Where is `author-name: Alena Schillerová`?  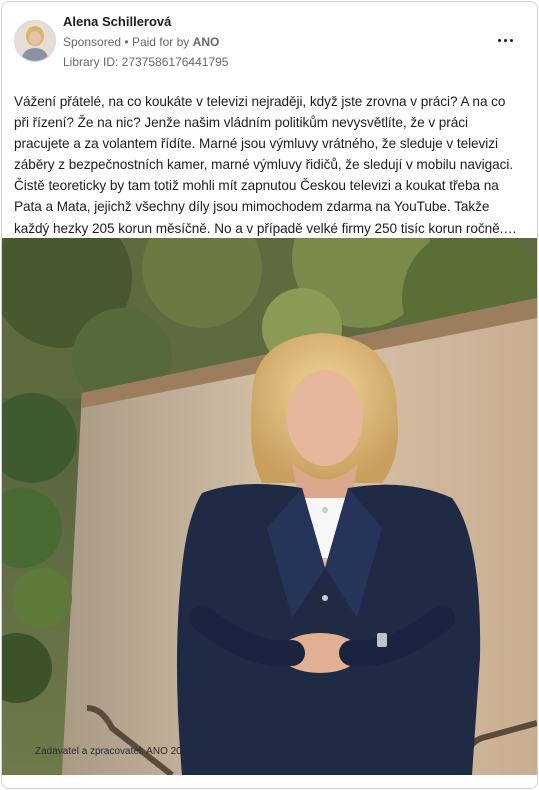
author-name: Alena Schillerová is located at coordinates (117, 21).